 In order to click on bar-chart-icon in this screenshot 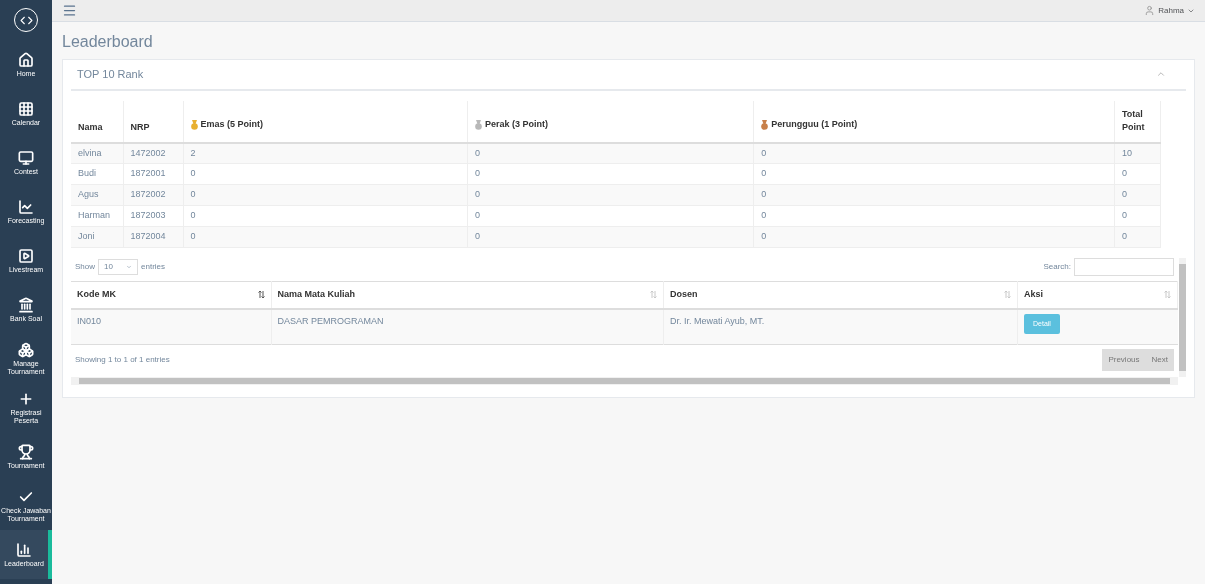, I will do `click(24, 549)`.